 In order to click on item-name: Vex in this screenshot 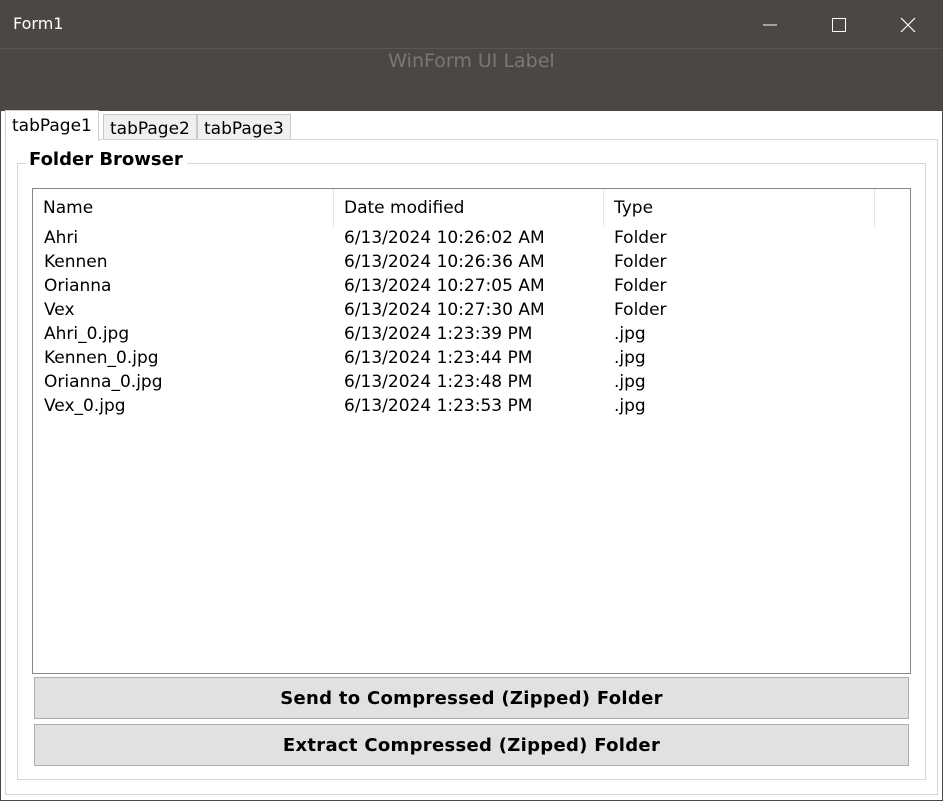, I will do `click(59, 310)`.